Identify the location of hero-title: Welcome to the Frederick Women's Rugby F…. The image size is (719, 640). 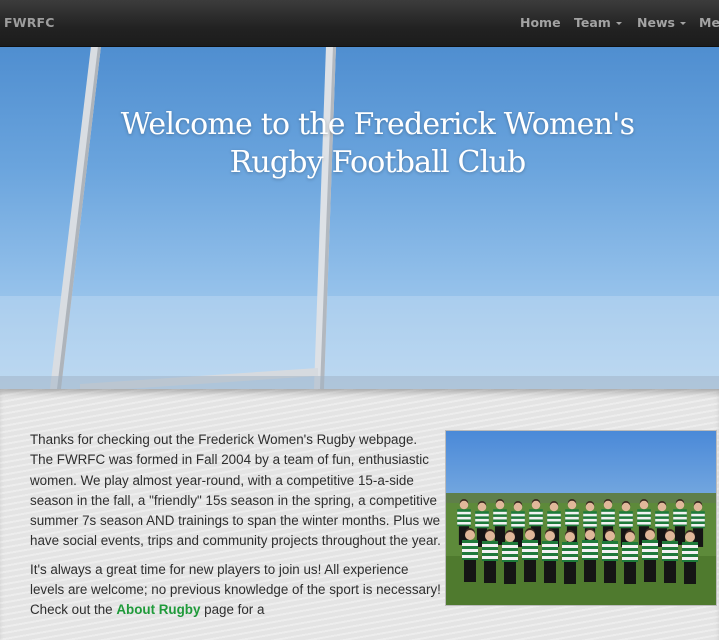
(359, 144).